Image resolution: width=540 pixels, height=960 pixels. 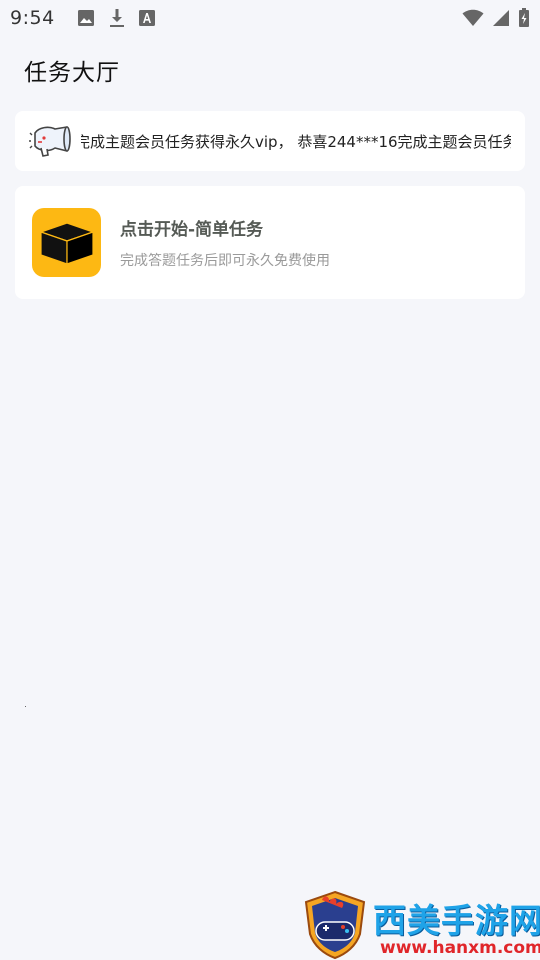 I want to click on status-system-icons, so click(x=496, y=18).